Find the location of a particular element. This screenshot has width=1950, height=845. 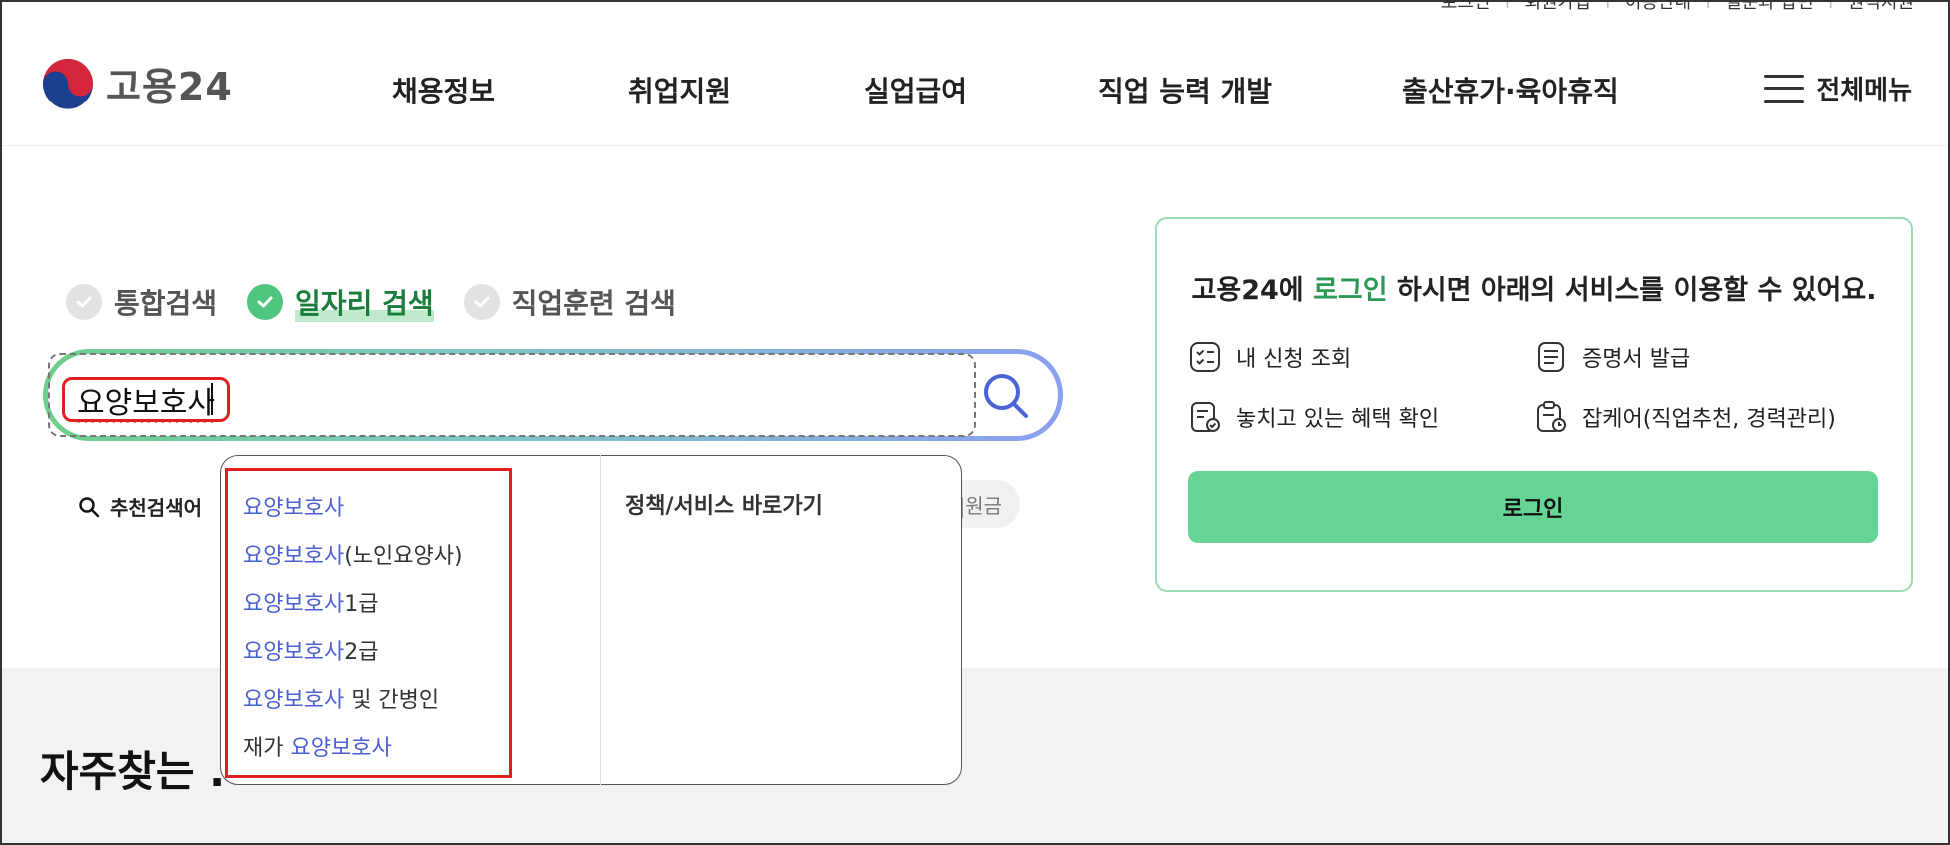

document-icon is located at coordinates (1551, 357).